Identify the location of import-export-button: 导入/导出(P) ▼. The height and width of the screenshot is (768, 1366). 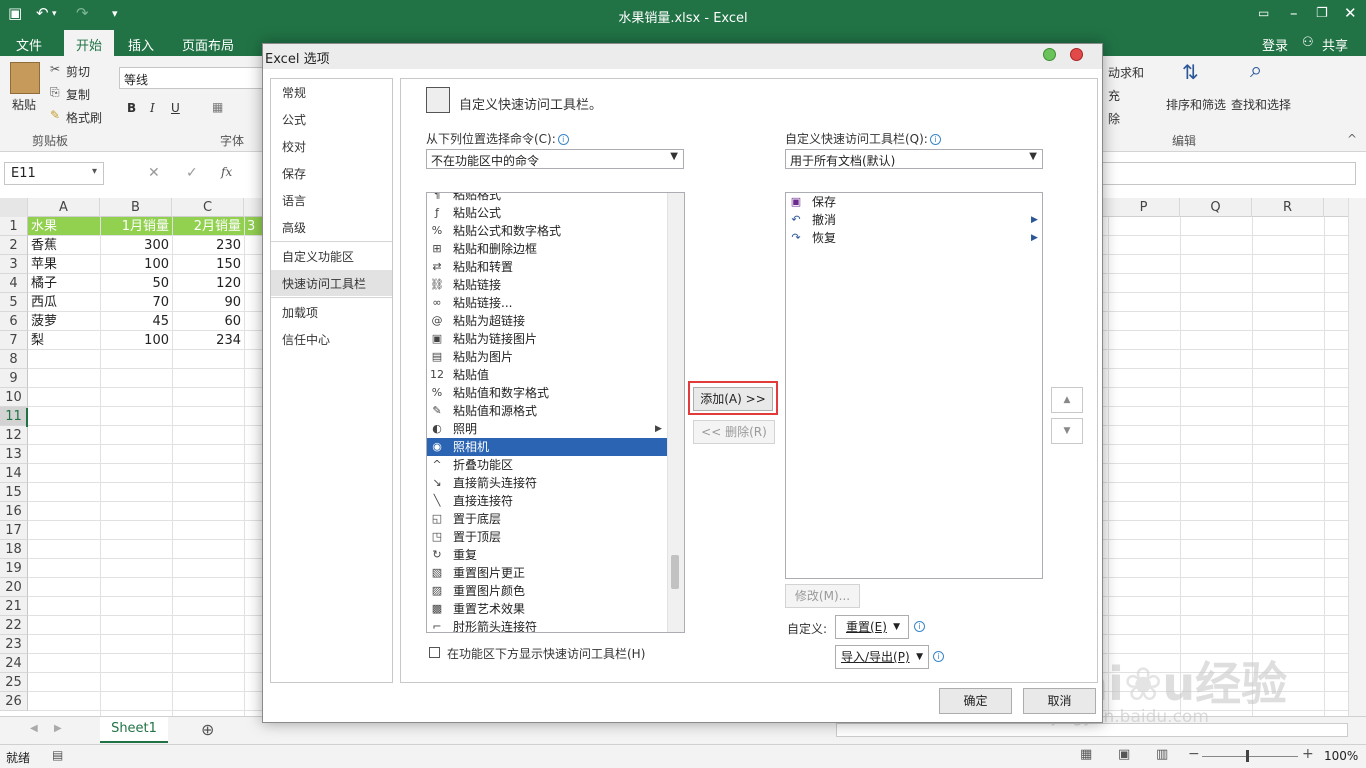
(882, 657).